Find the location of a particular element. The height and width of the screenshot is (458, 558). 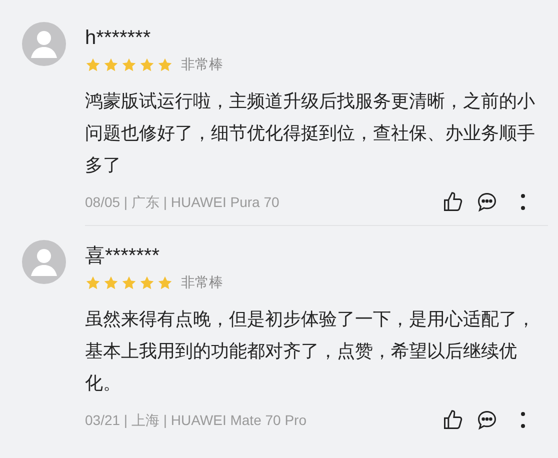

user-name: h******* is located at coordinates (118, 38).